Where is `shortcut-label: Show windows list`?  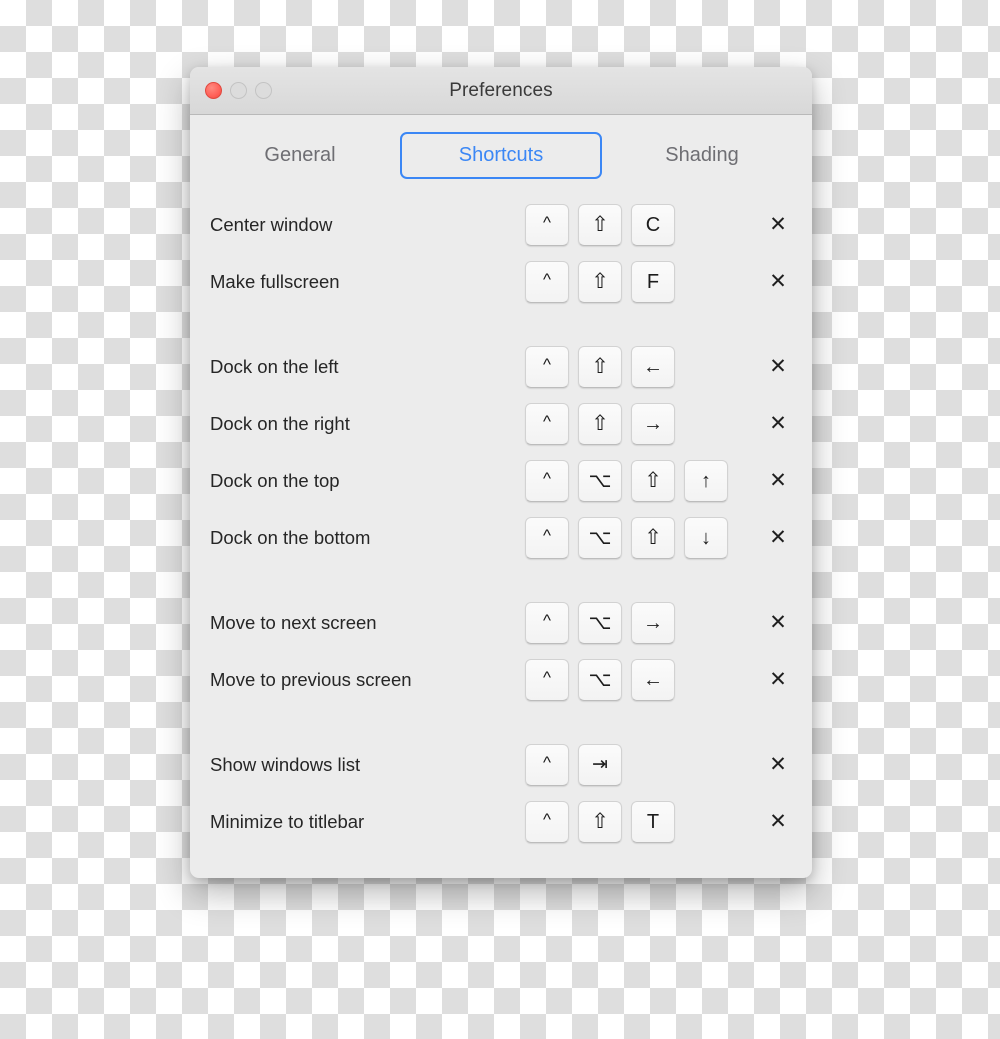 shortcut-label: Show windows list is located at coordinates (285, 764).